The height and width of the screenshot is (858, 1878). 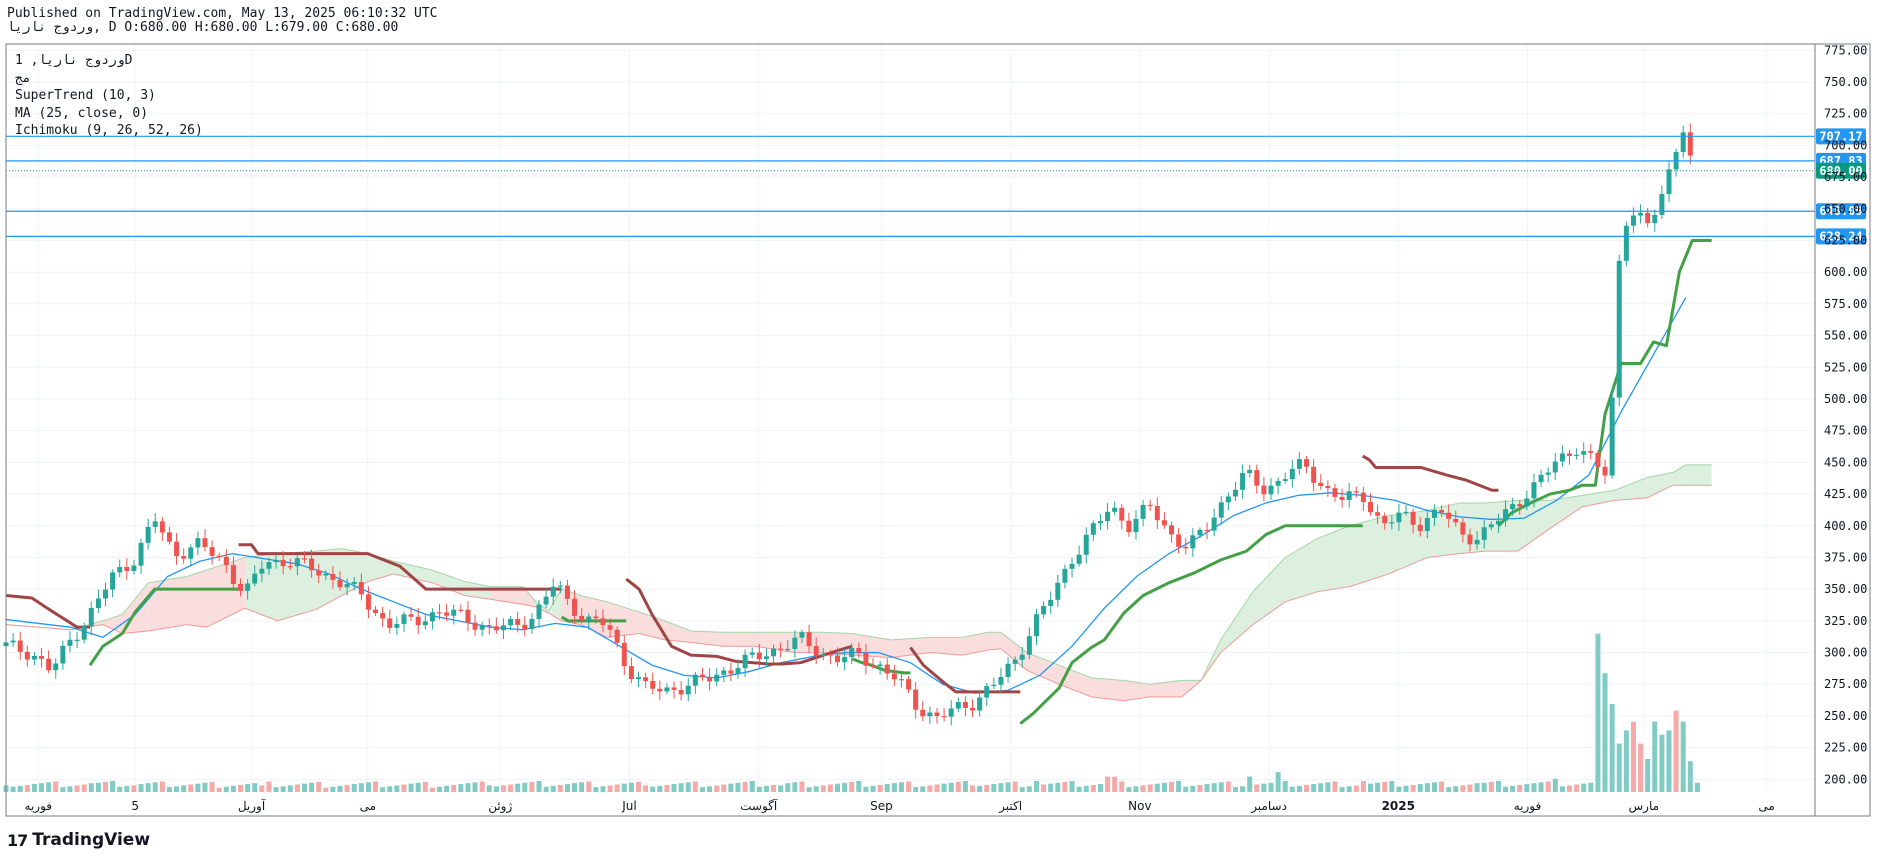 I want to click on y-tick-label: 700.00, so click(x=1845, y=145).